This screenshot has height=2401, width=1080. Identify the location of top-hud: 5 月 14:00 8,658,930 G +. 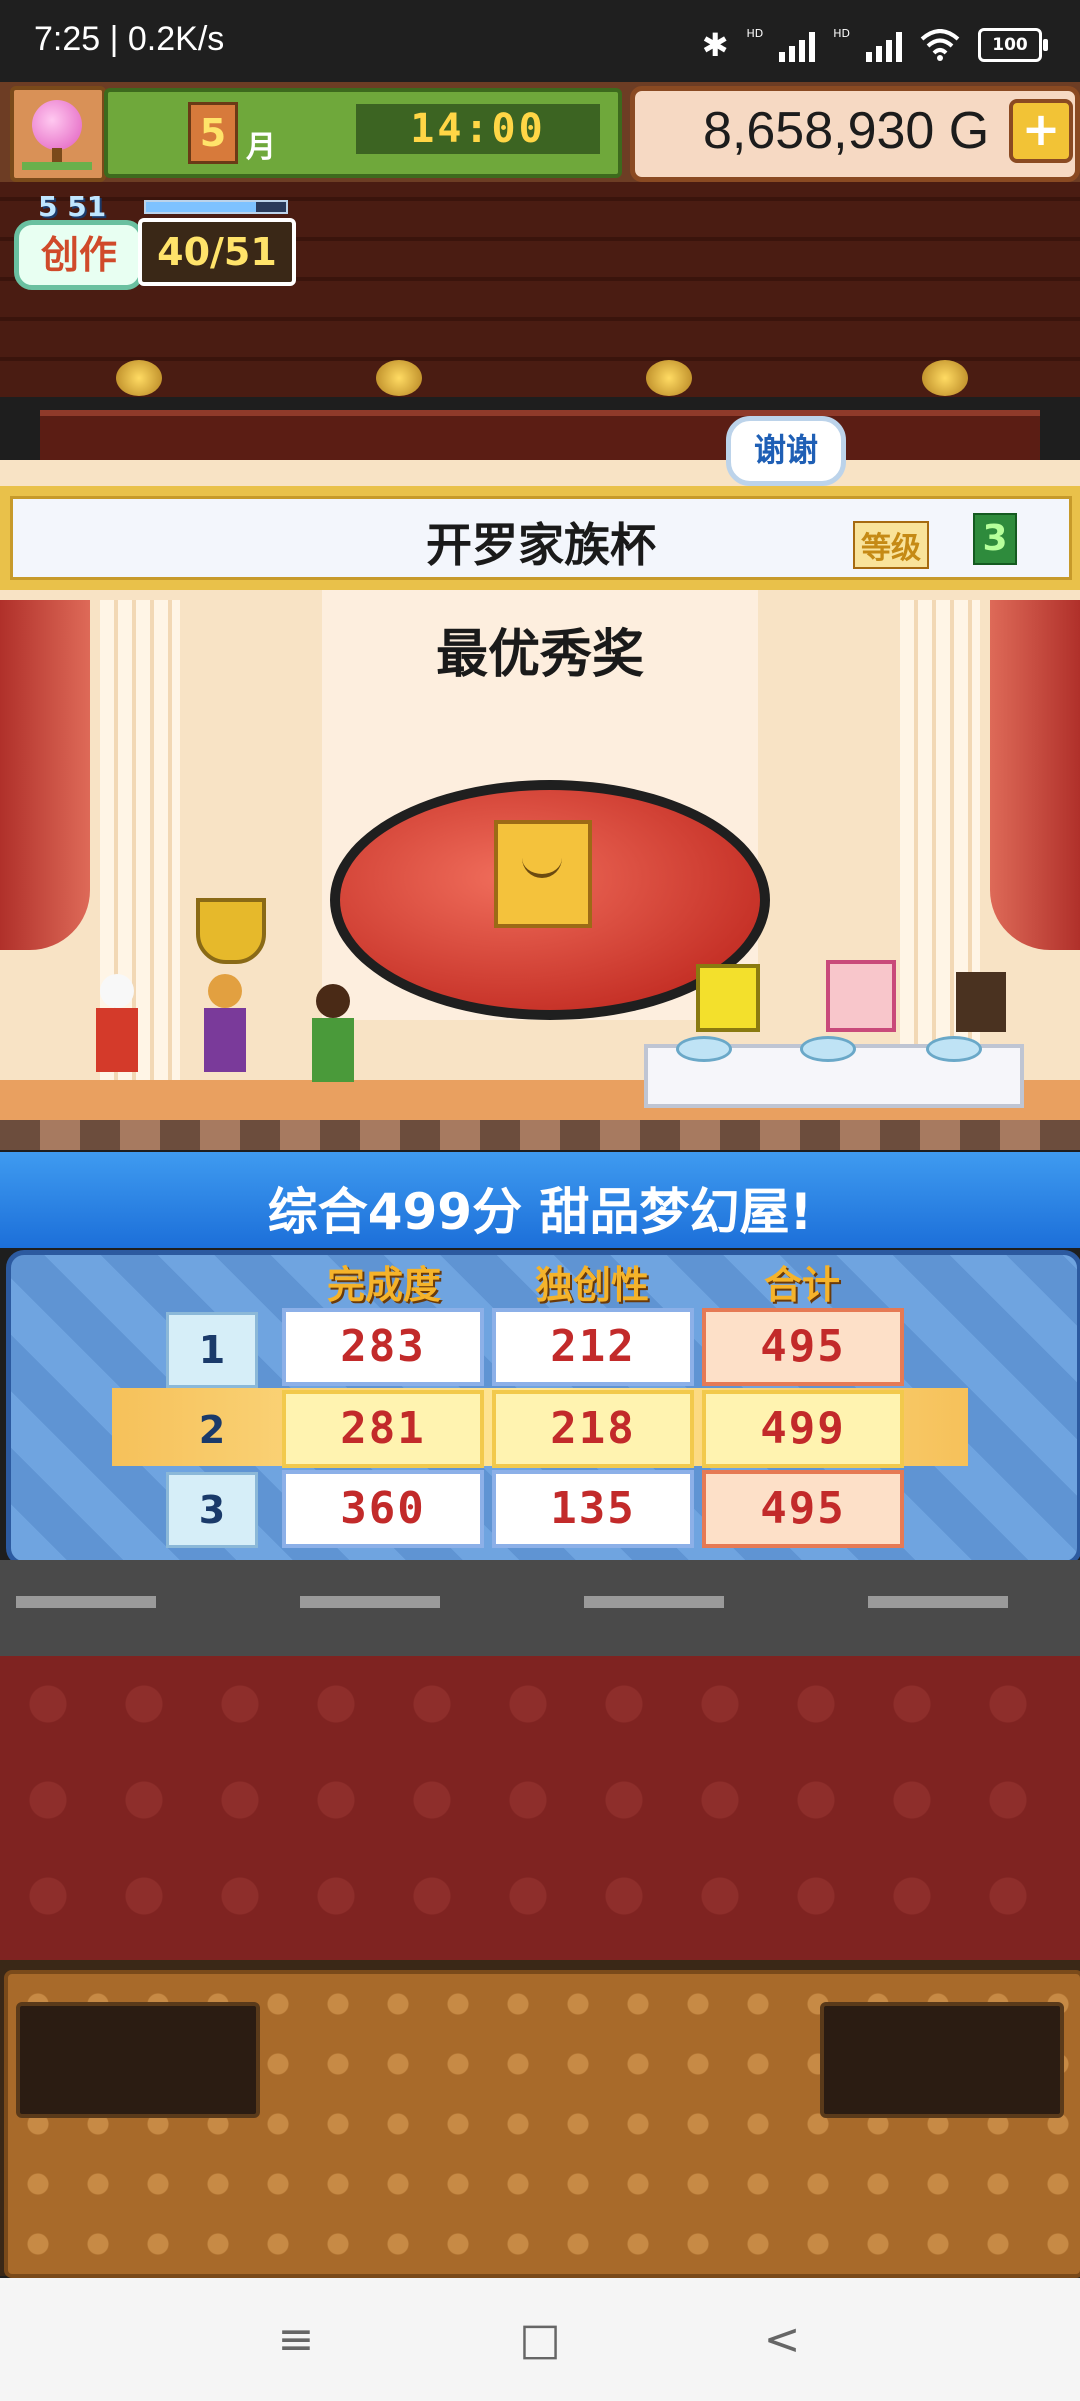
(540, 132).